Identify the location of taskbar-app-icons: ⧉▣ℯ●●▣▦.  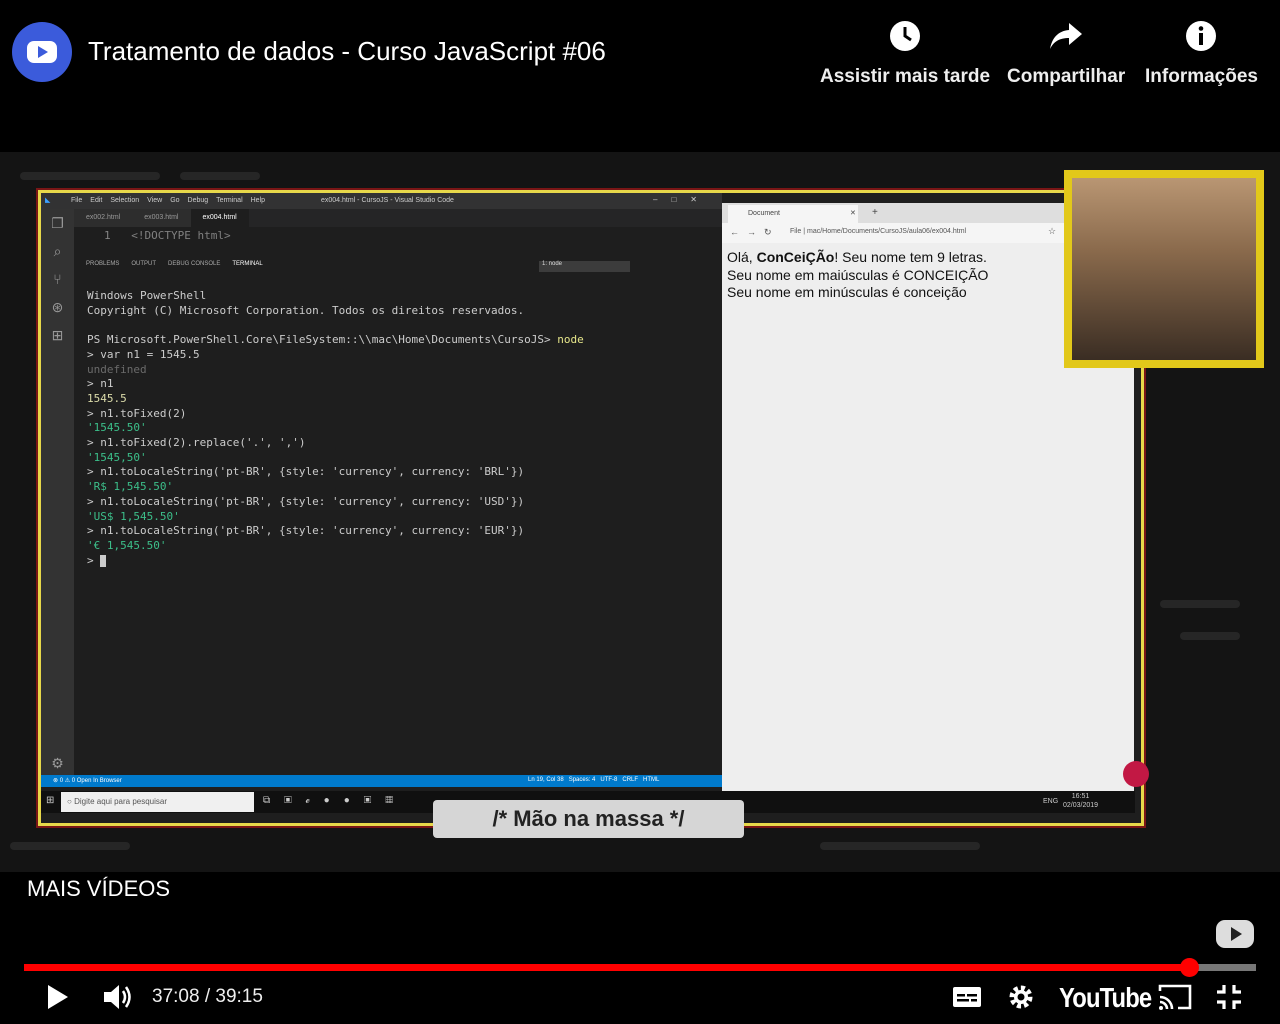
(335, 800).